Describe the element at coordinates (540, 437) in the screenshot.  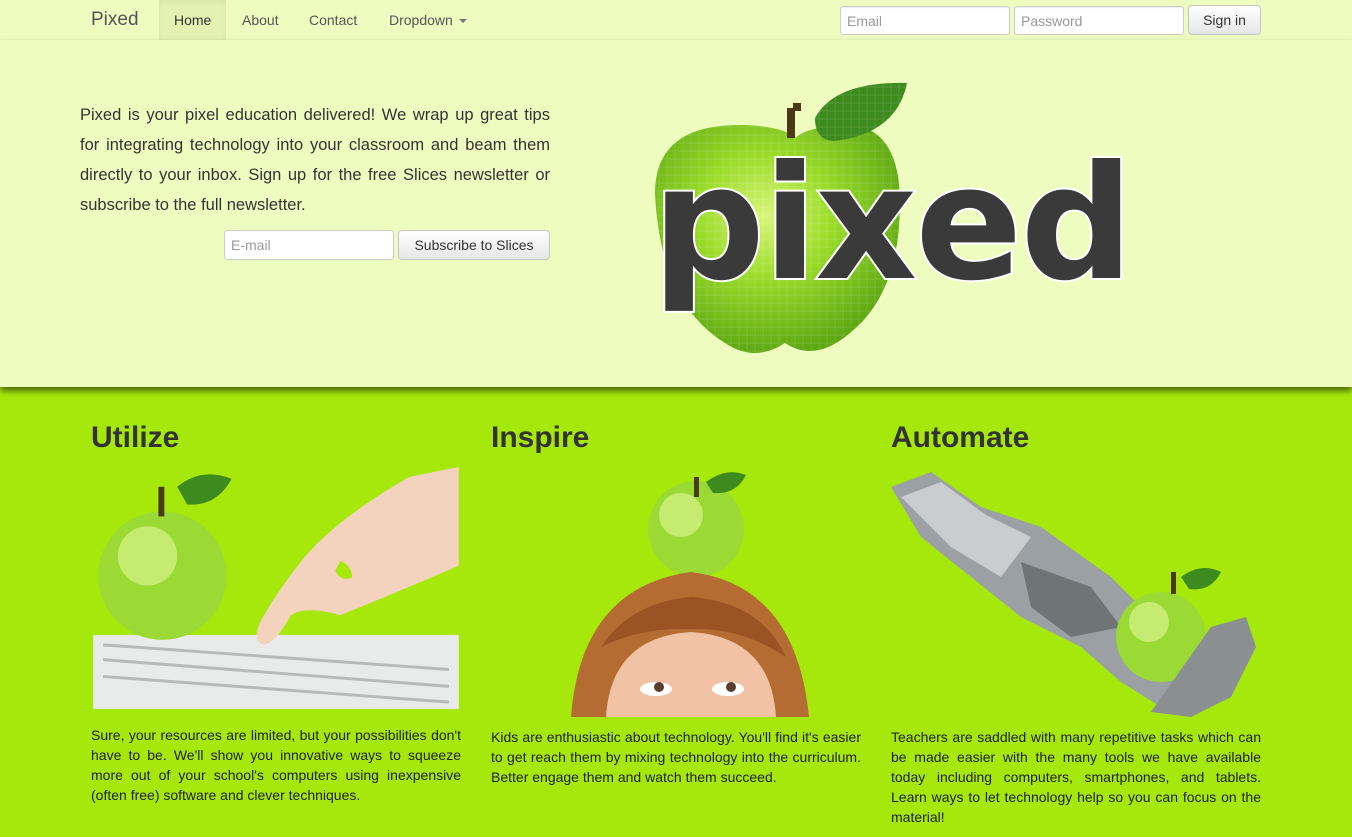
I see `feature-title: Inspire` at that location.